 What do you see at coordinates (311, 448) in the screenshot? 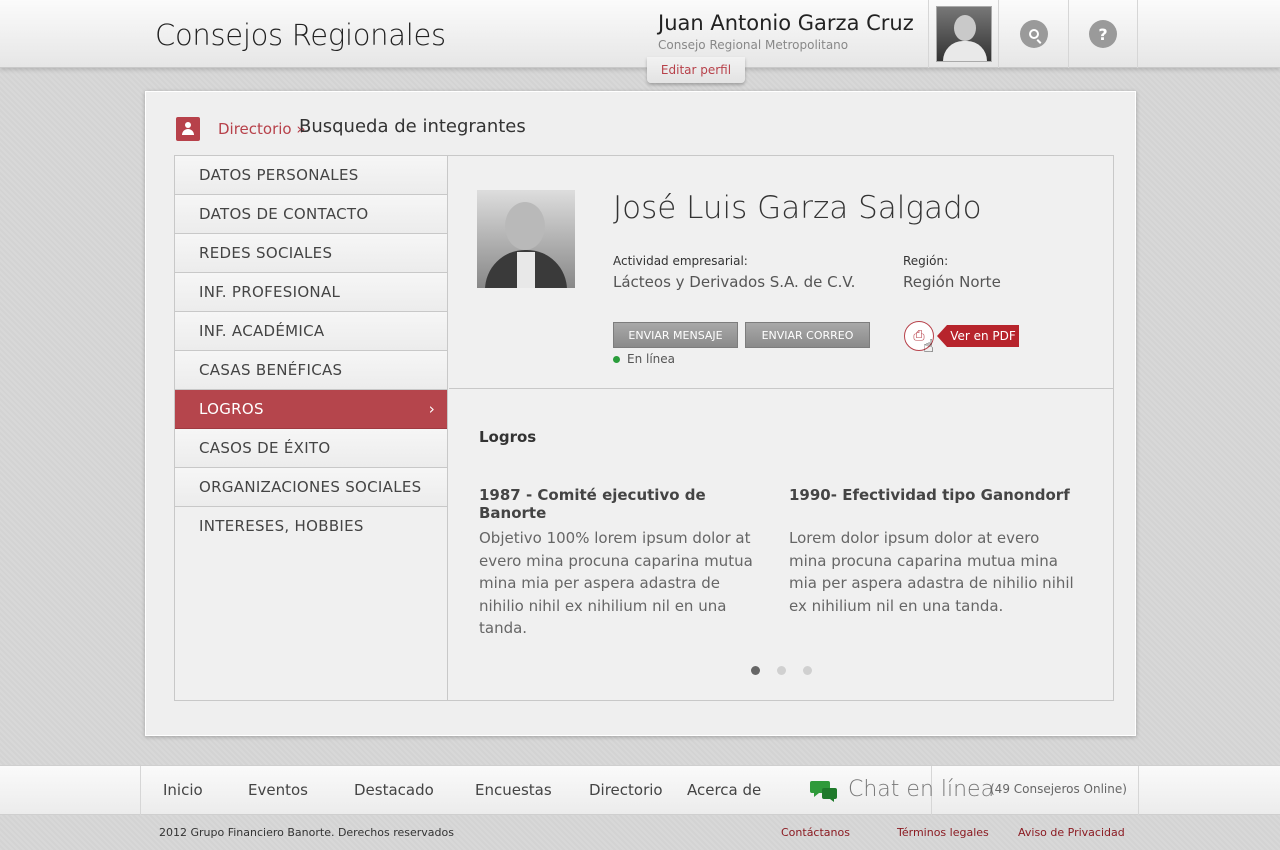
I see `menu-item-casos-exito: CASOS DE ÉXITO` at bounding box center [311, 448].